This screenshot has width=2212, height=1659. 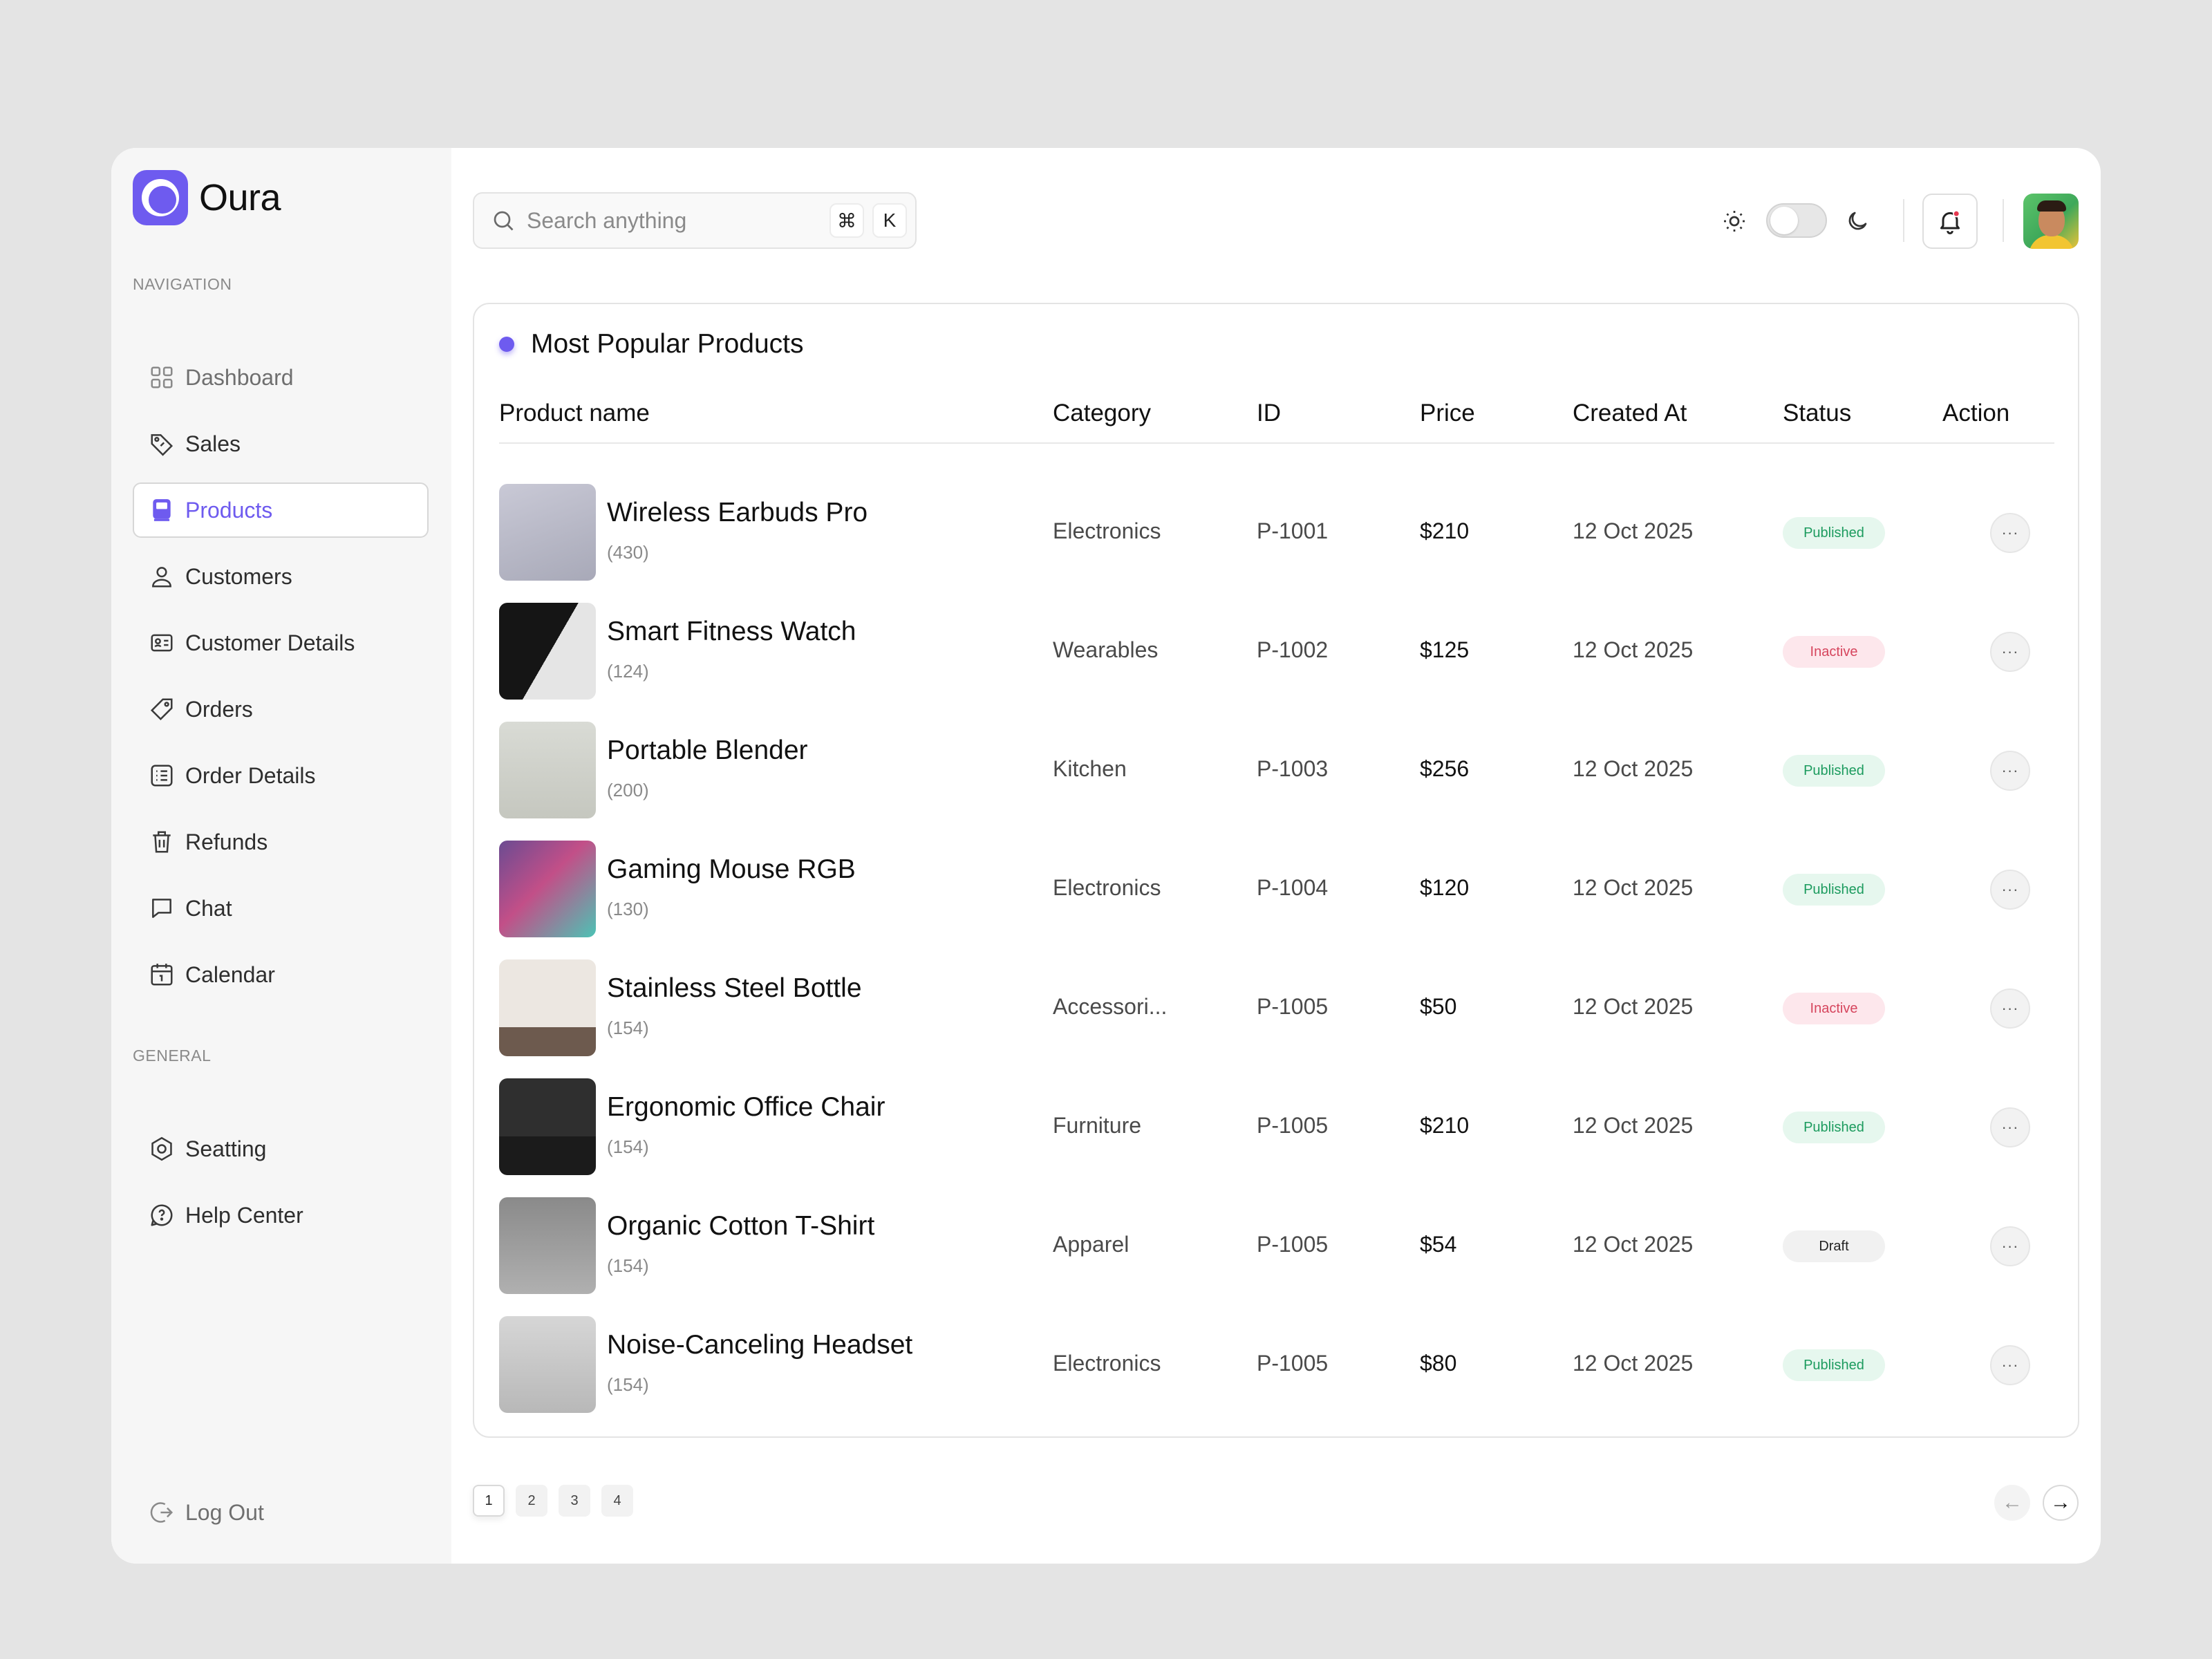 What do you see at coordinates (281, 709) in the screenshot?
I see `sidebar-item-orders: Orders` at bounding box center [281, 709].